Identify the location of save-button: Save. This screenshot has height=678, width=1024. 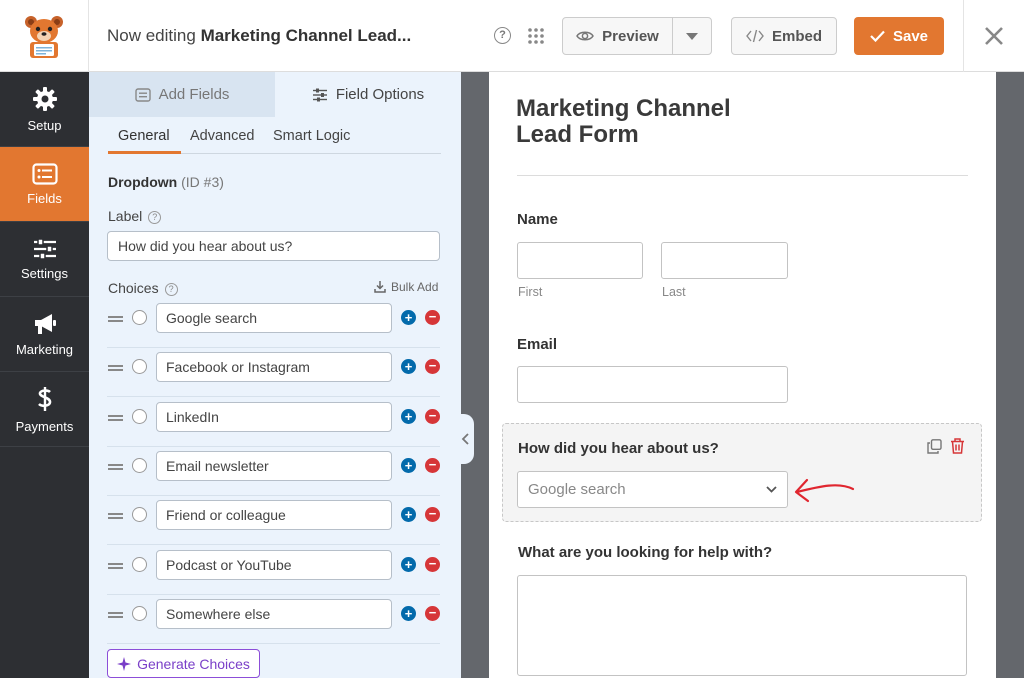
(899, 36).